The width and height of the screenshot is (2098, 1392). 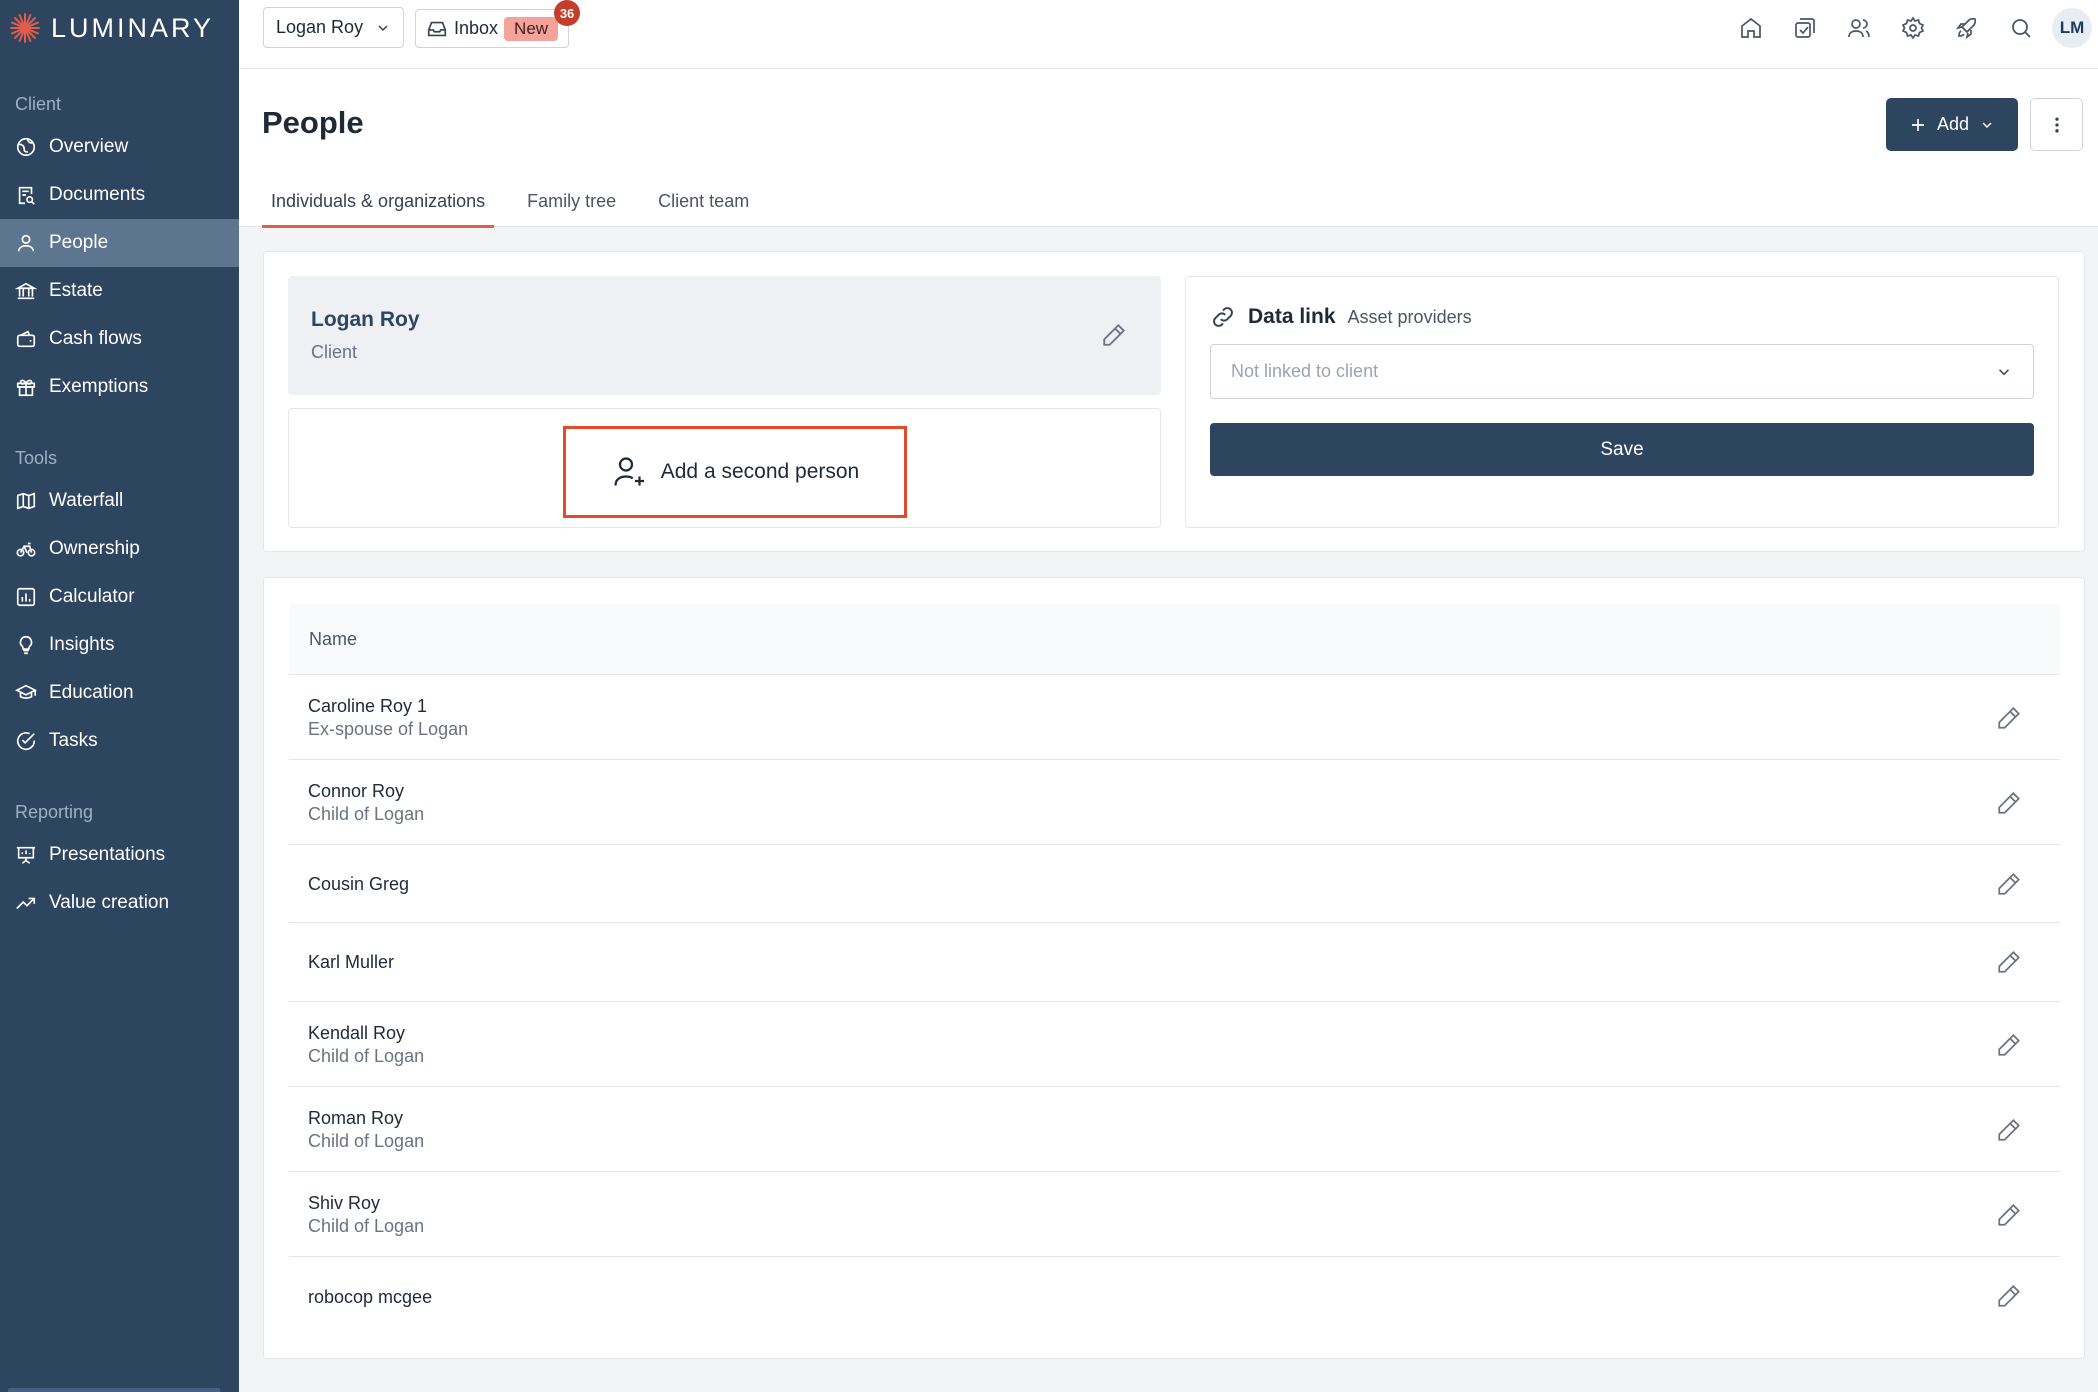 I want to click on table-header-name: Name, so click(x=1174, y=639).